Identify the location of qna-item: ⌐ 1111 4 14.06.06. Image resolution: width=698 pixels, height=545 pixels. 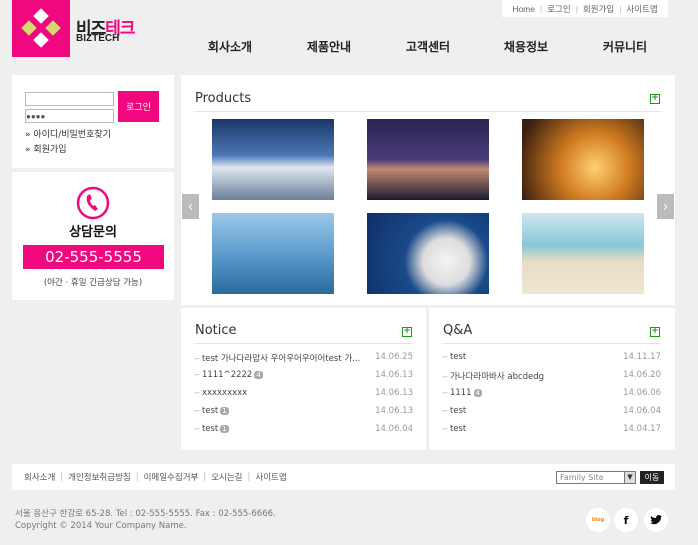
(552, 393).